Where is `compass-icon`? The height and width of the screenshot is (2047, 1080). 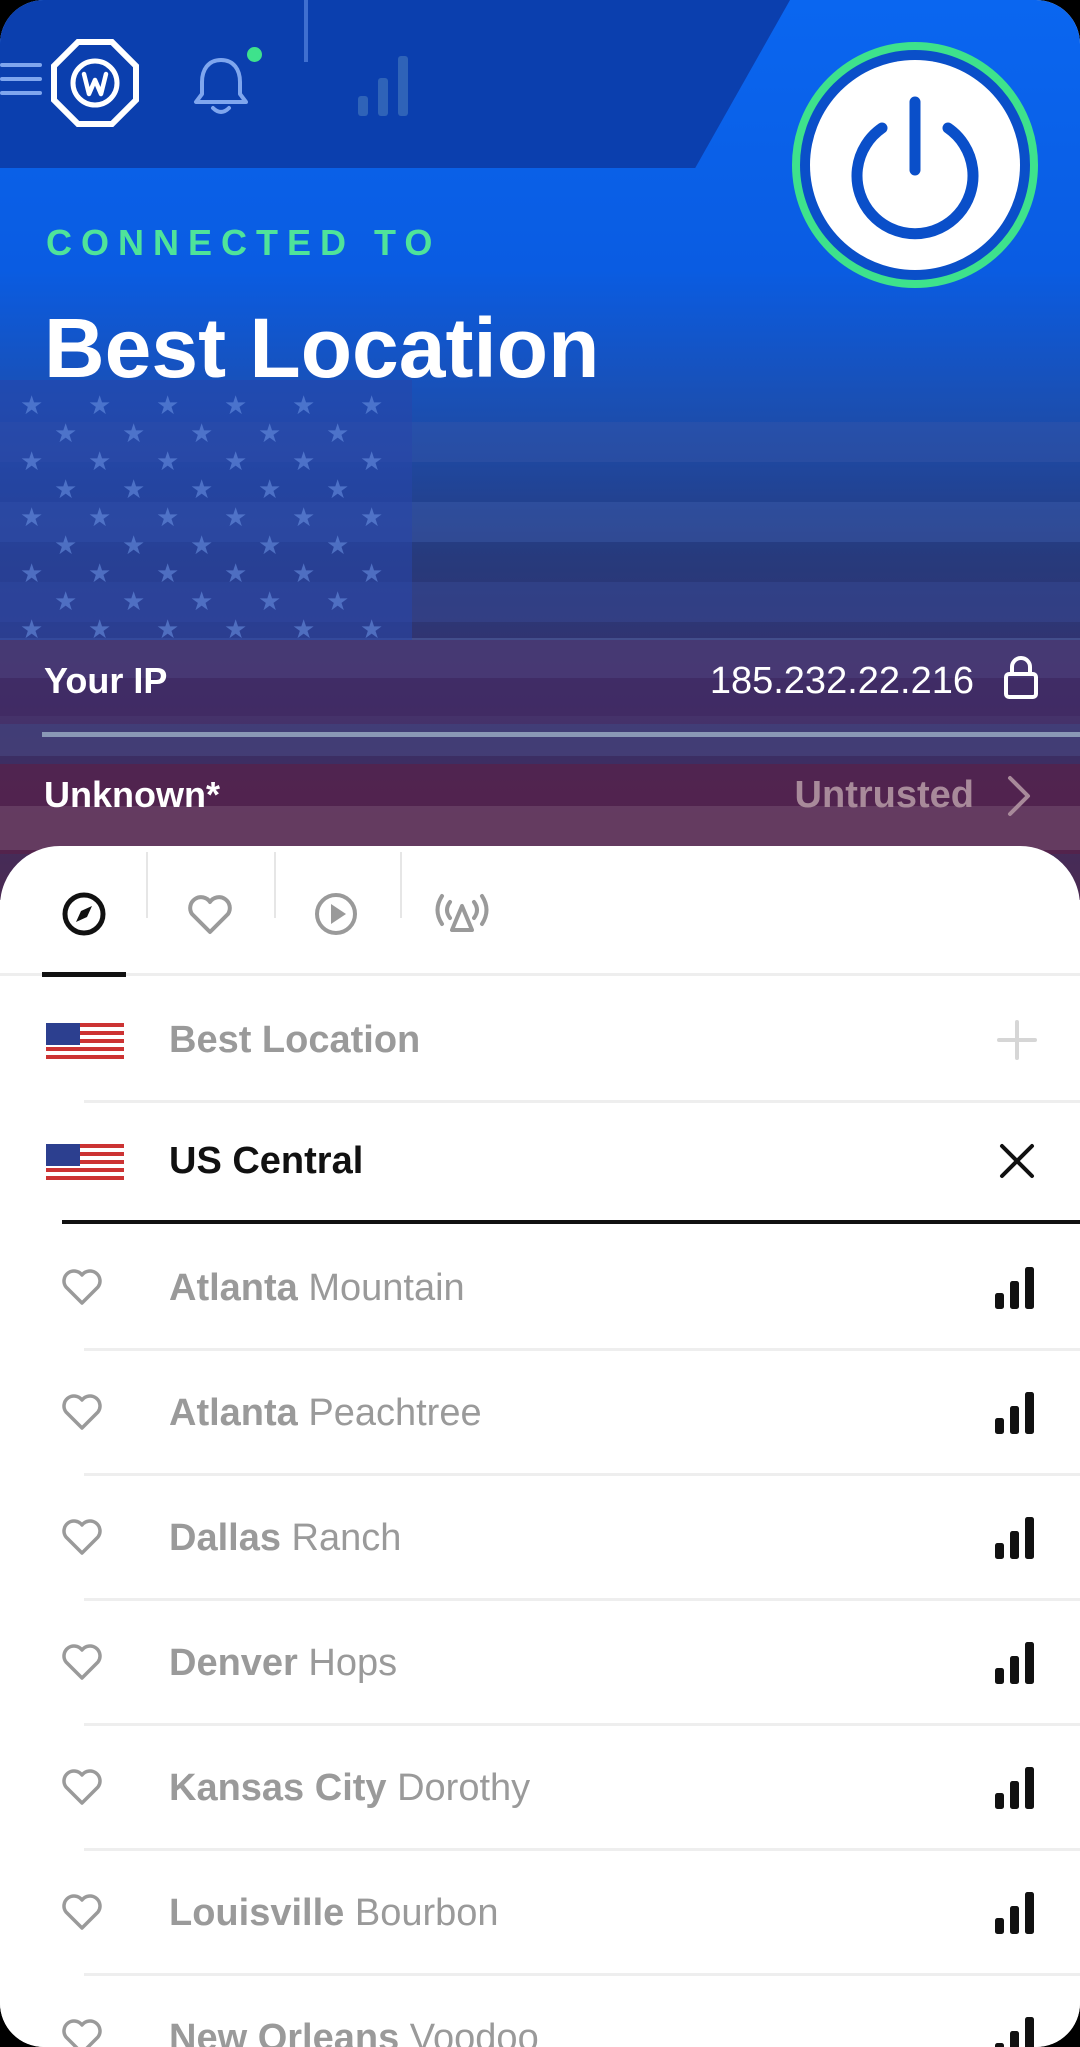 compass-icon is located at coordinates (84, 914).